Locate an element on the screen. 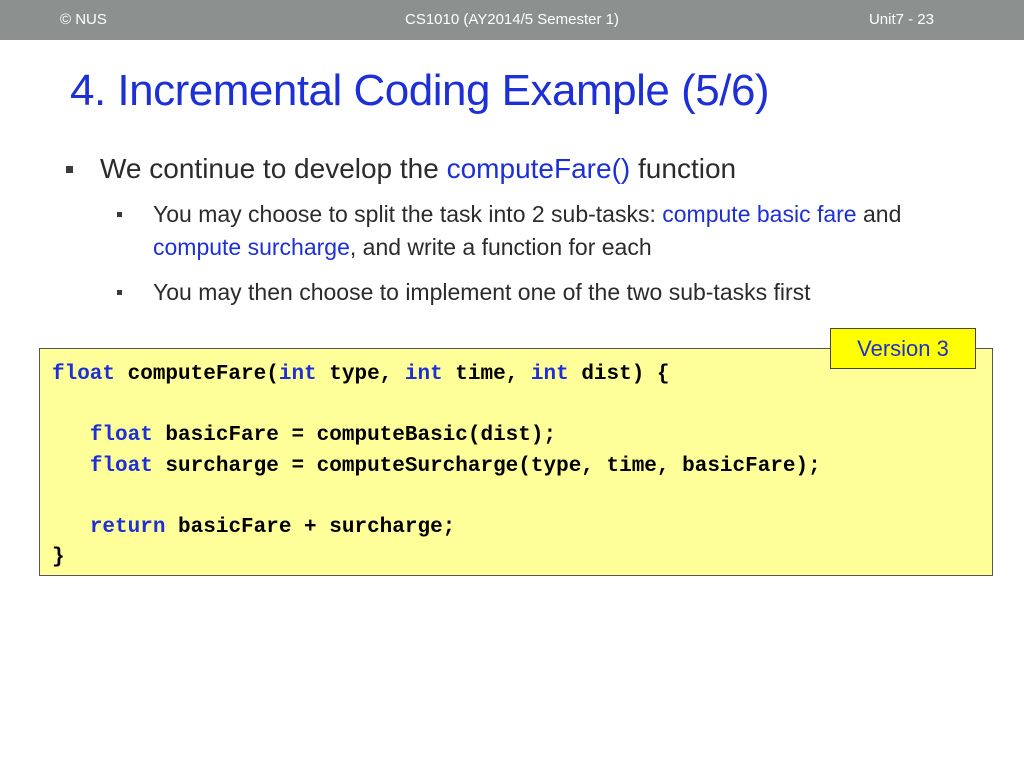 The image size is (1024, 768). version-label: Version 3 is located at coordinates (903, 348).